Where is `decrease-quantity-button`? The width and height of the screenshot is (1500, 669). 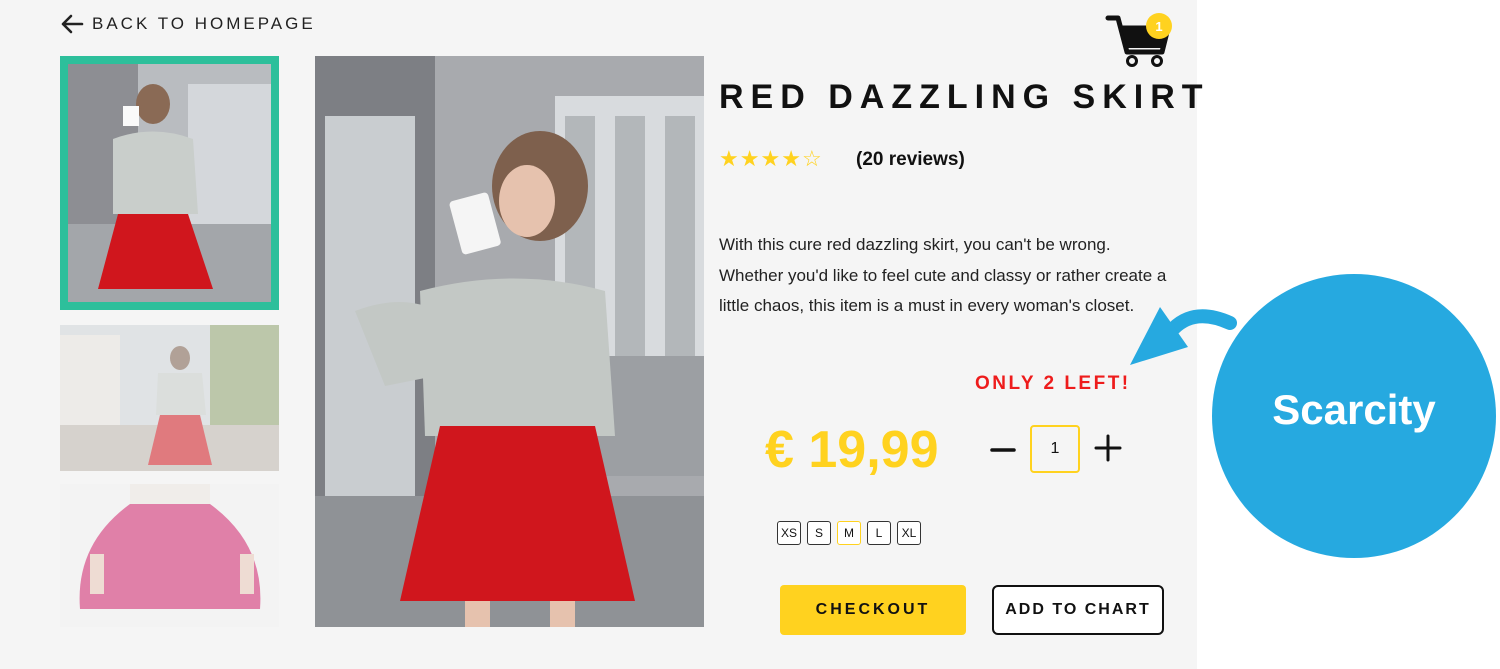 decrease-quantity-button is located at coordinates (1003, 450).